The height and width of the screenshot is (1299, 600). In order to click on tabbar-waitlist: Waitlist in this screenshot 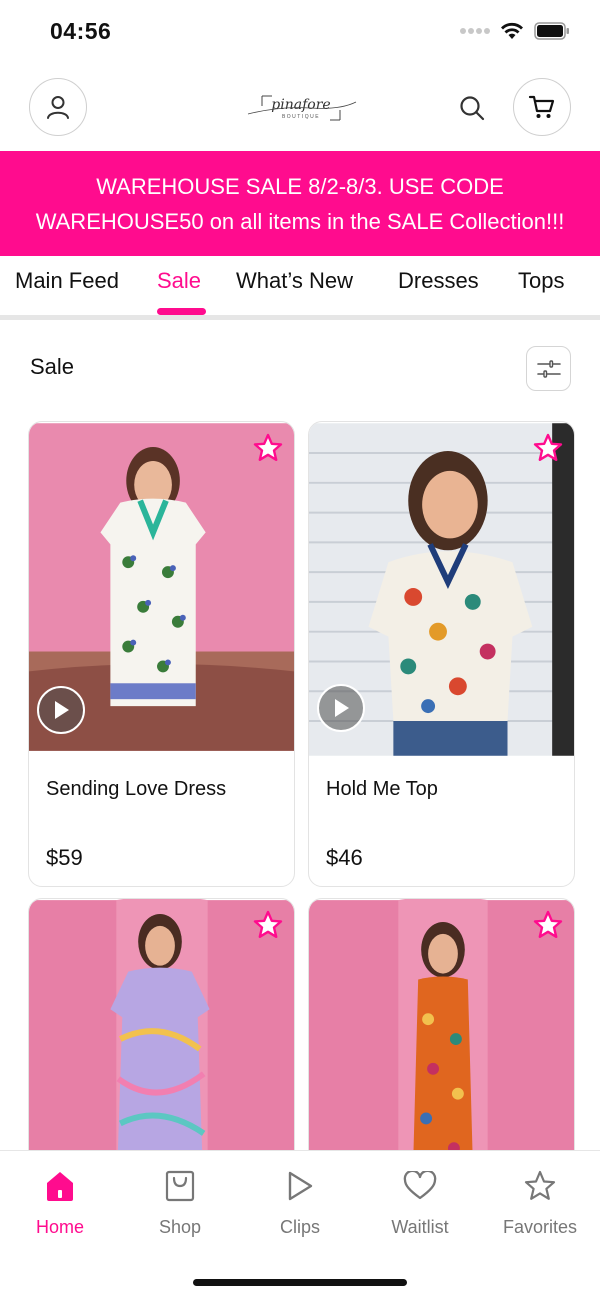, I will do `click(420, 1202)`.